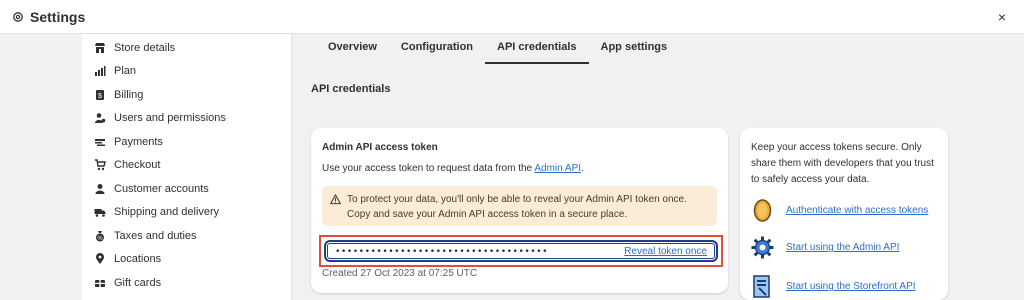 Image resolution: width=1024 pixels, height=300 pixels. Describe the element at coordinates (100, 142) in the screenshot. I see `payments-icon` at that location.